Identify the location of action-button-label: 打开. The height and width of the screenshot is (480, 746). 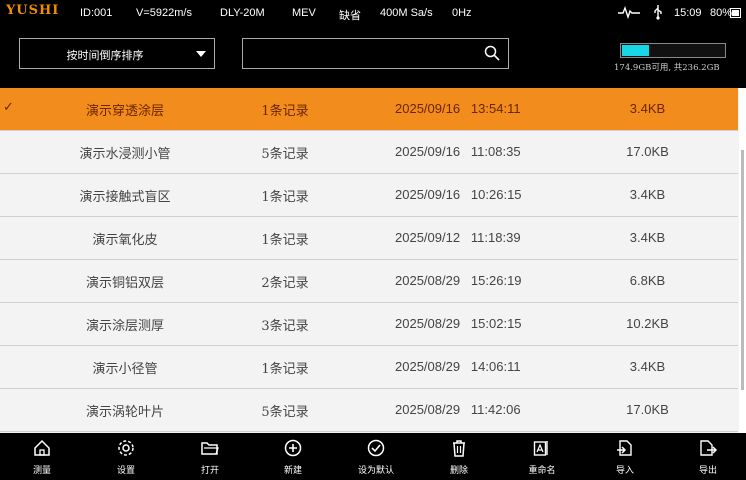
(209, 471).